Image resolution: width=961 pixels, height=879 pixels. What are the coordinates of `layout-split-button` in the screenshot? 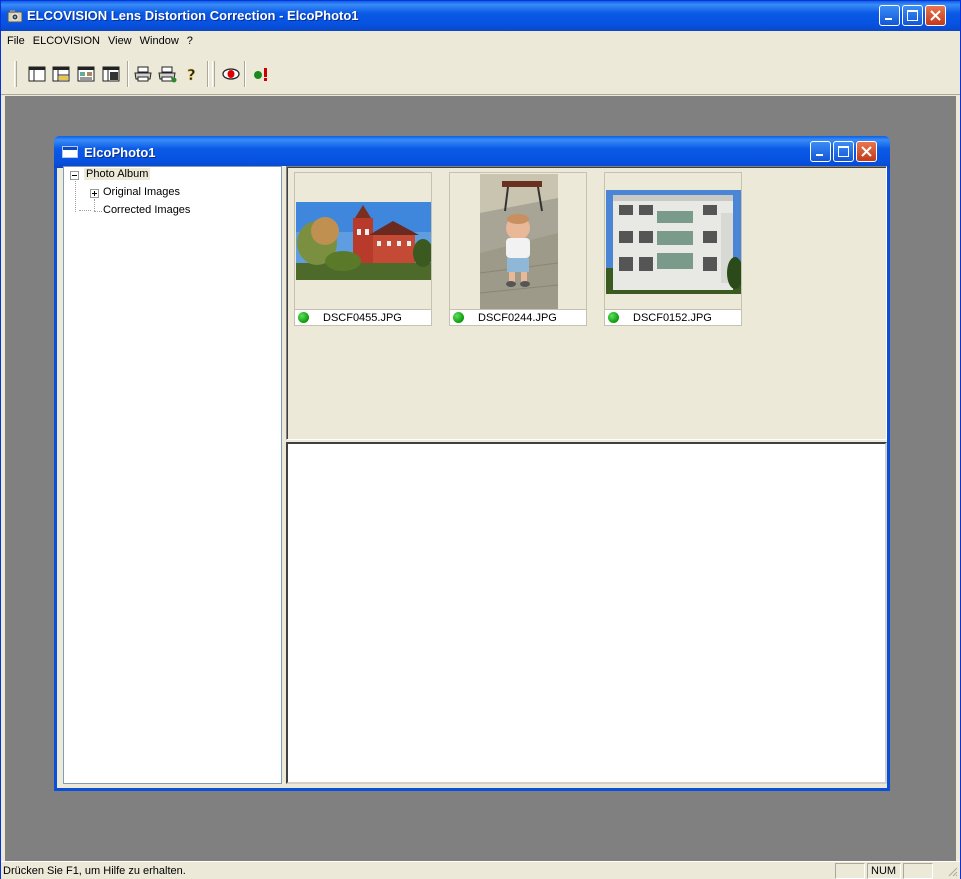 It's located at (61, 74).